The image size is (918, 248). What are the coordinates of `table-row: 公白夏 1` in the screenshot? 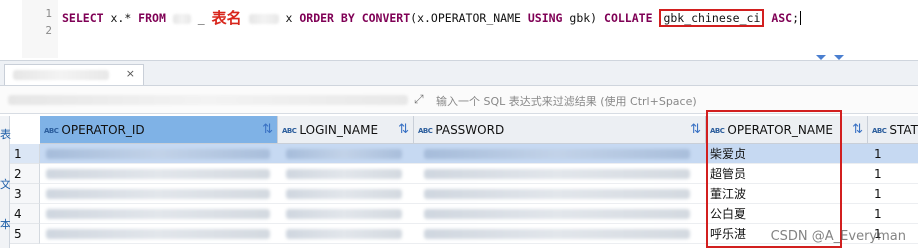 It's located at (479, 214).